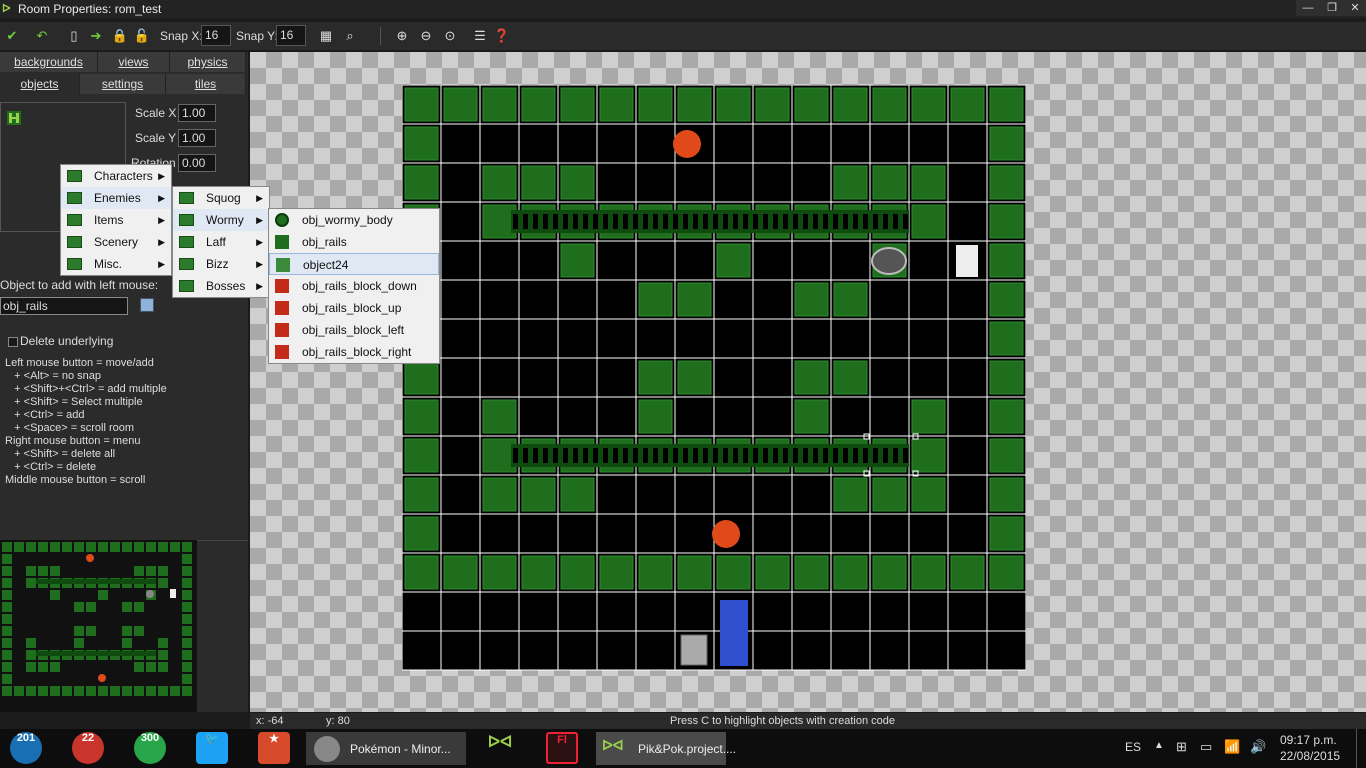  I want to click on twitter-icon: 🐦, so click(212, 748).